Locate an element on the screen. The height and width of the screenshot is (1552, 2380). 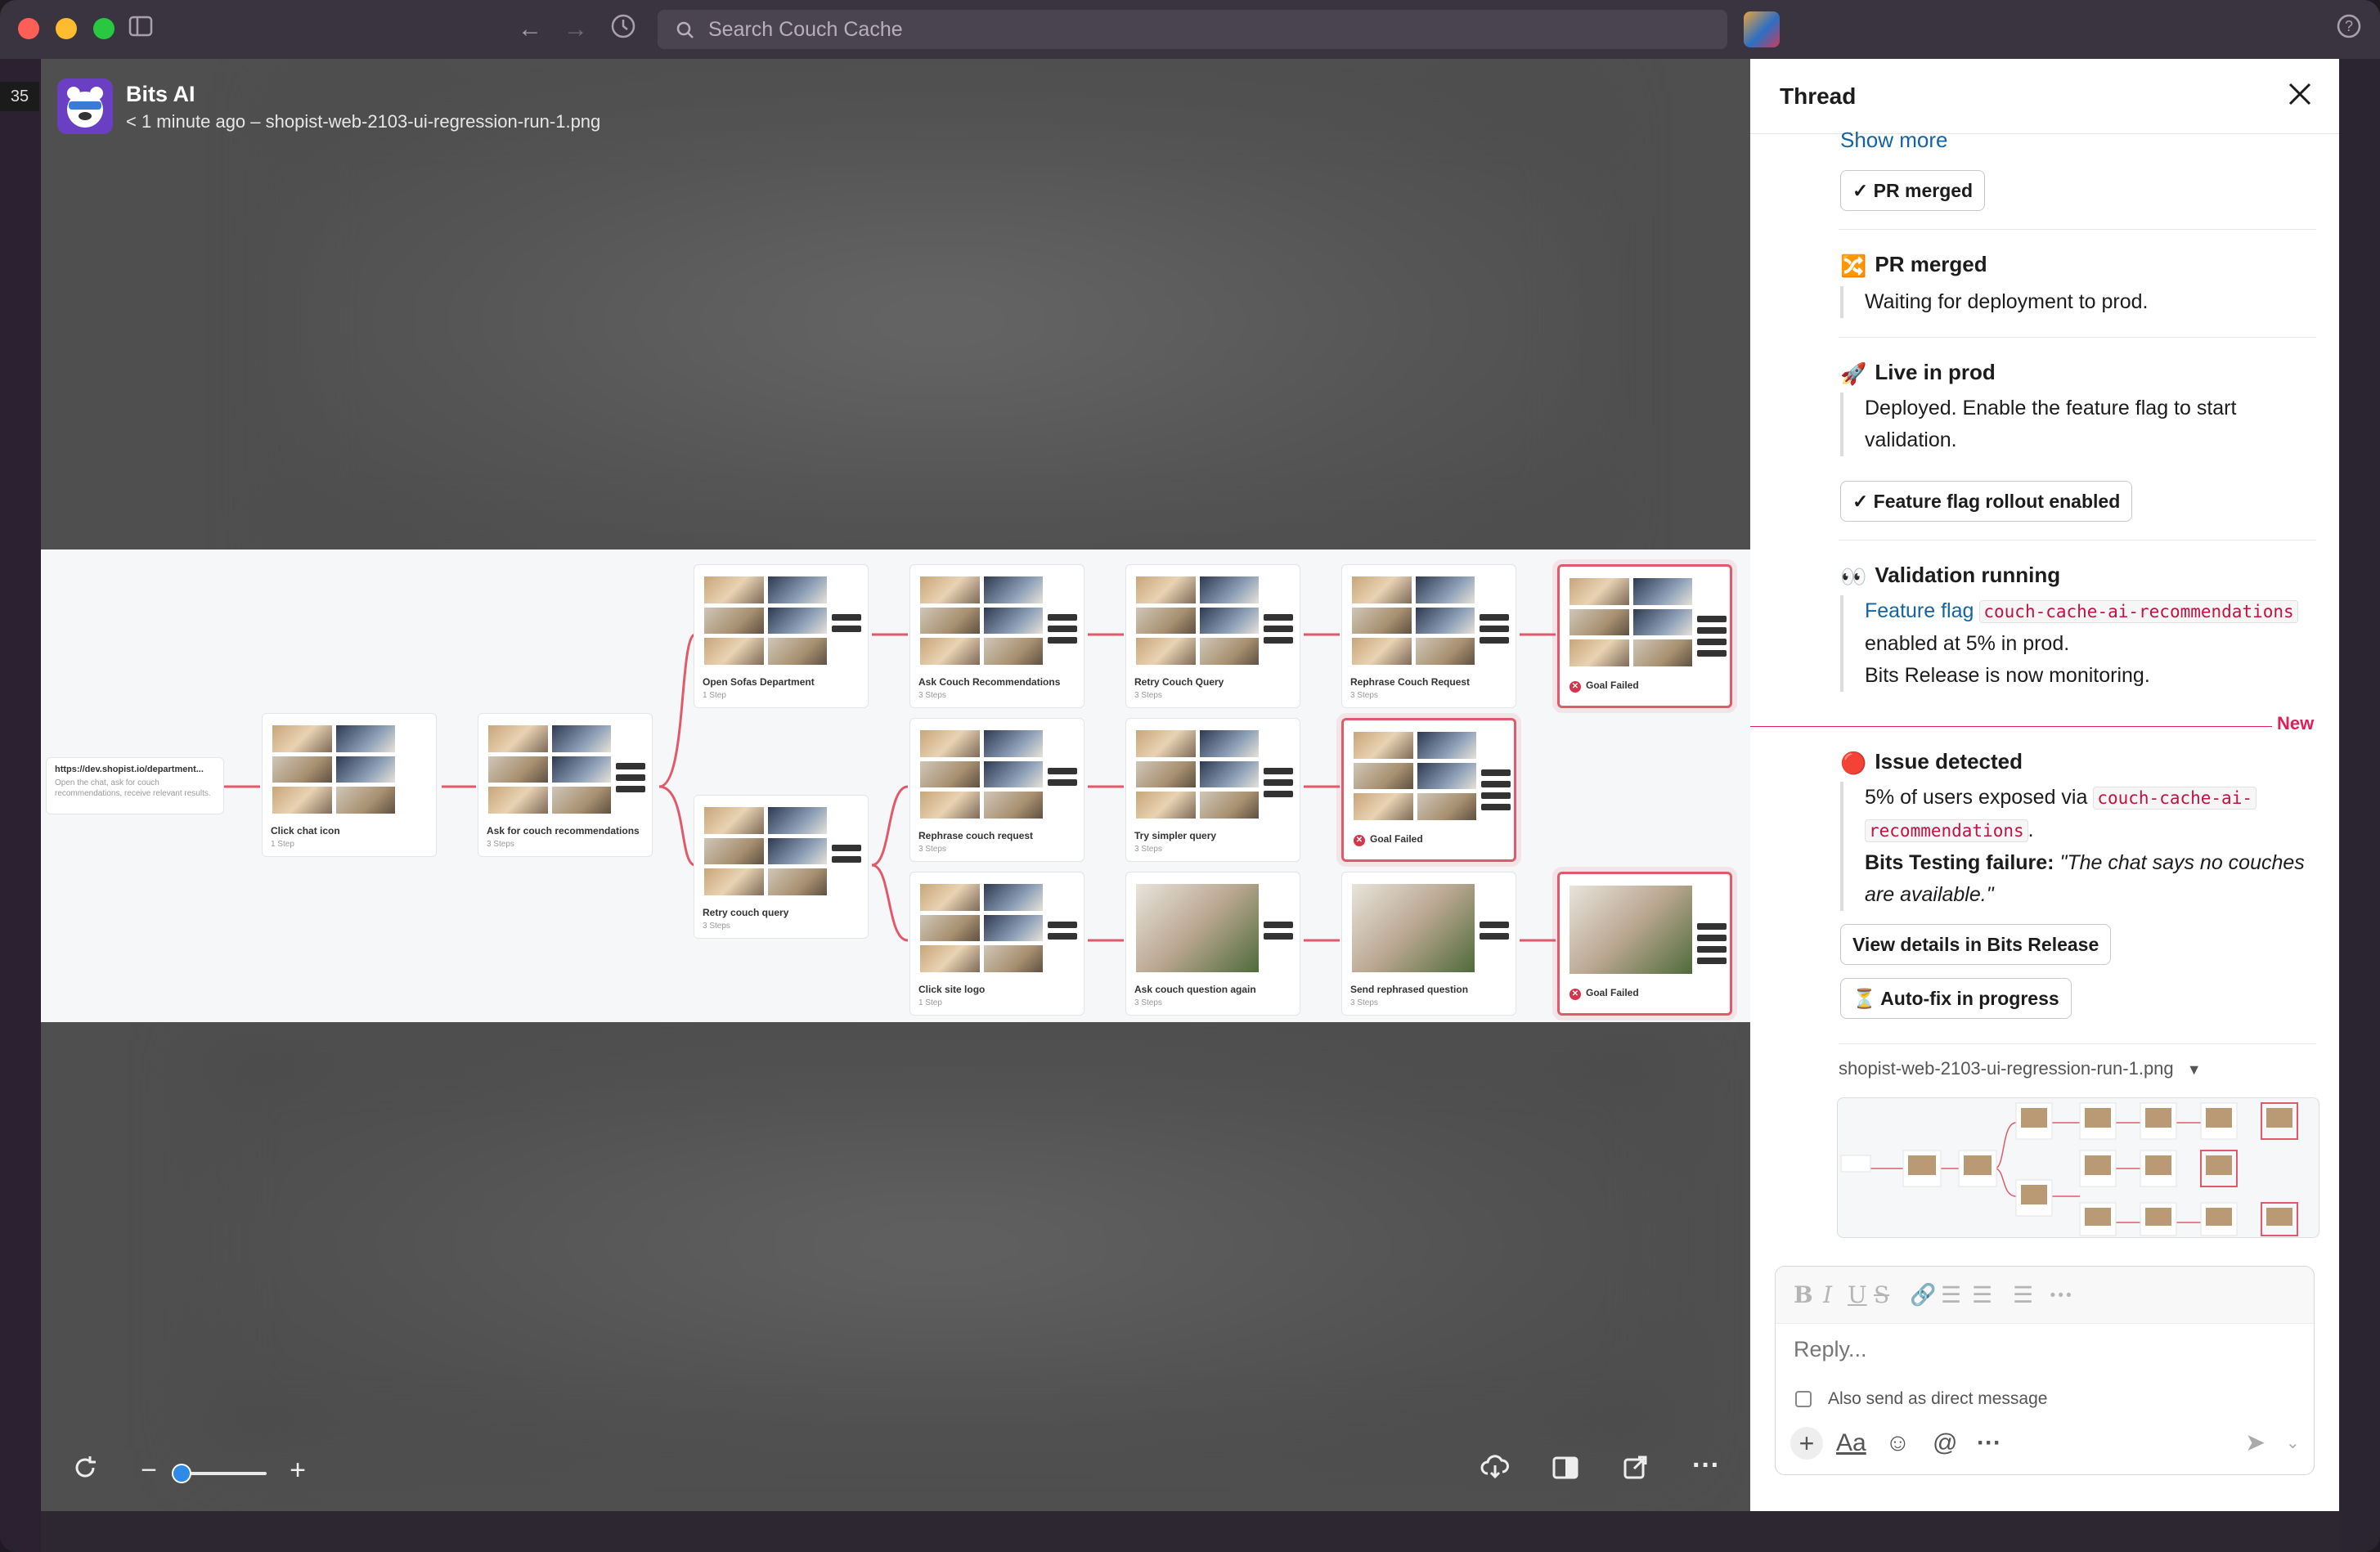
node-label: Retry couch query is located at coordinates (746, 912).